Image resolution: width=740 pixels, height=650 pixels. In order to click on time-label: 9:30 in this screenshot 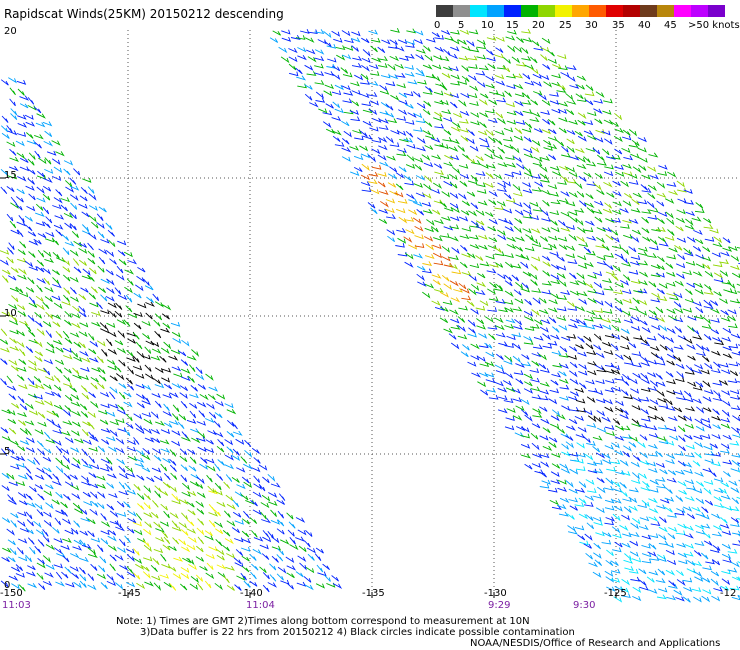, I will do `click(584, 605)`.